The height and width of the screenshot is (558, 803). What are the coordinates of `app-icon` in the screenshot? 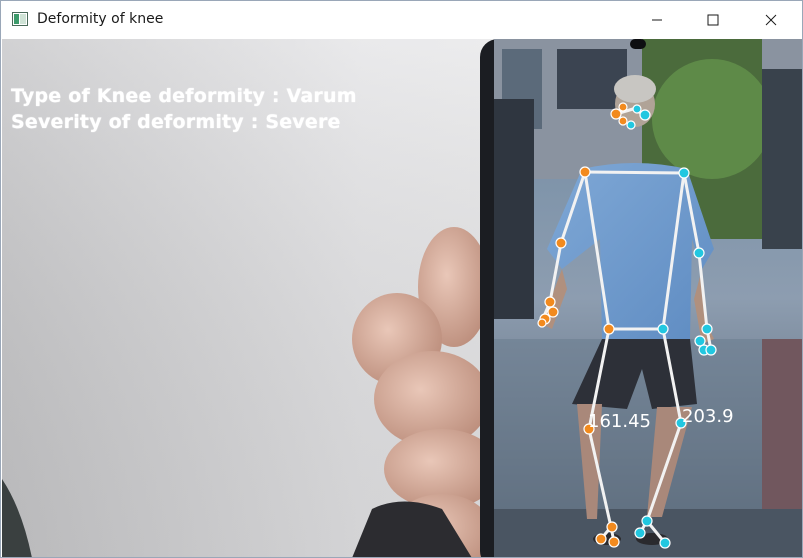 It's located at (20, 19).